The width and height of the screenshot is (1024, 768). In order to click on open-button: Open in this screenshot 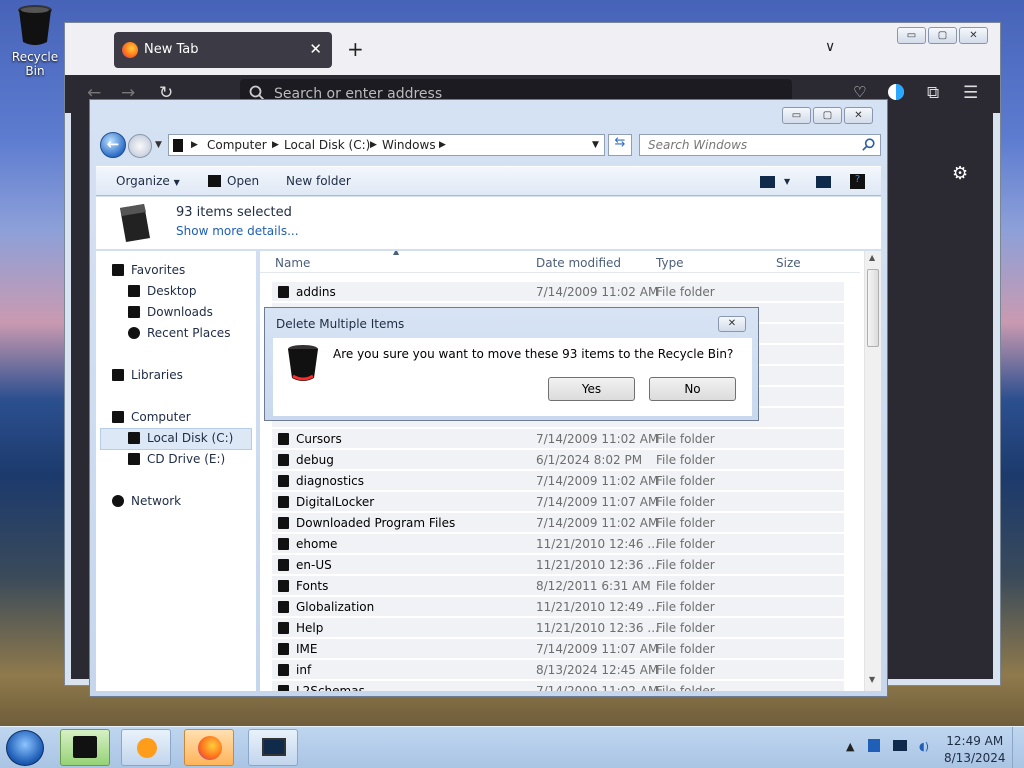, I will do `click(233, 181)`.